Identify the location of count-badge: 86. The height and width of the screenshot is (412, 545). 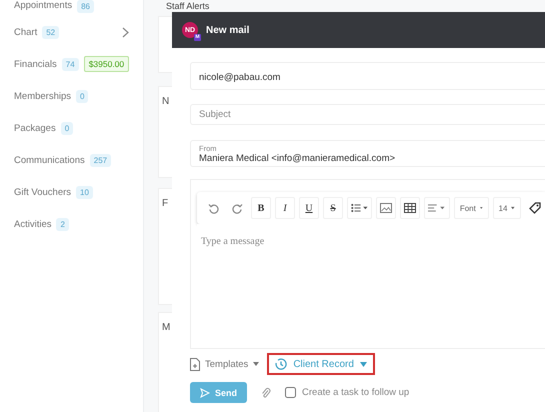
(85, 6).